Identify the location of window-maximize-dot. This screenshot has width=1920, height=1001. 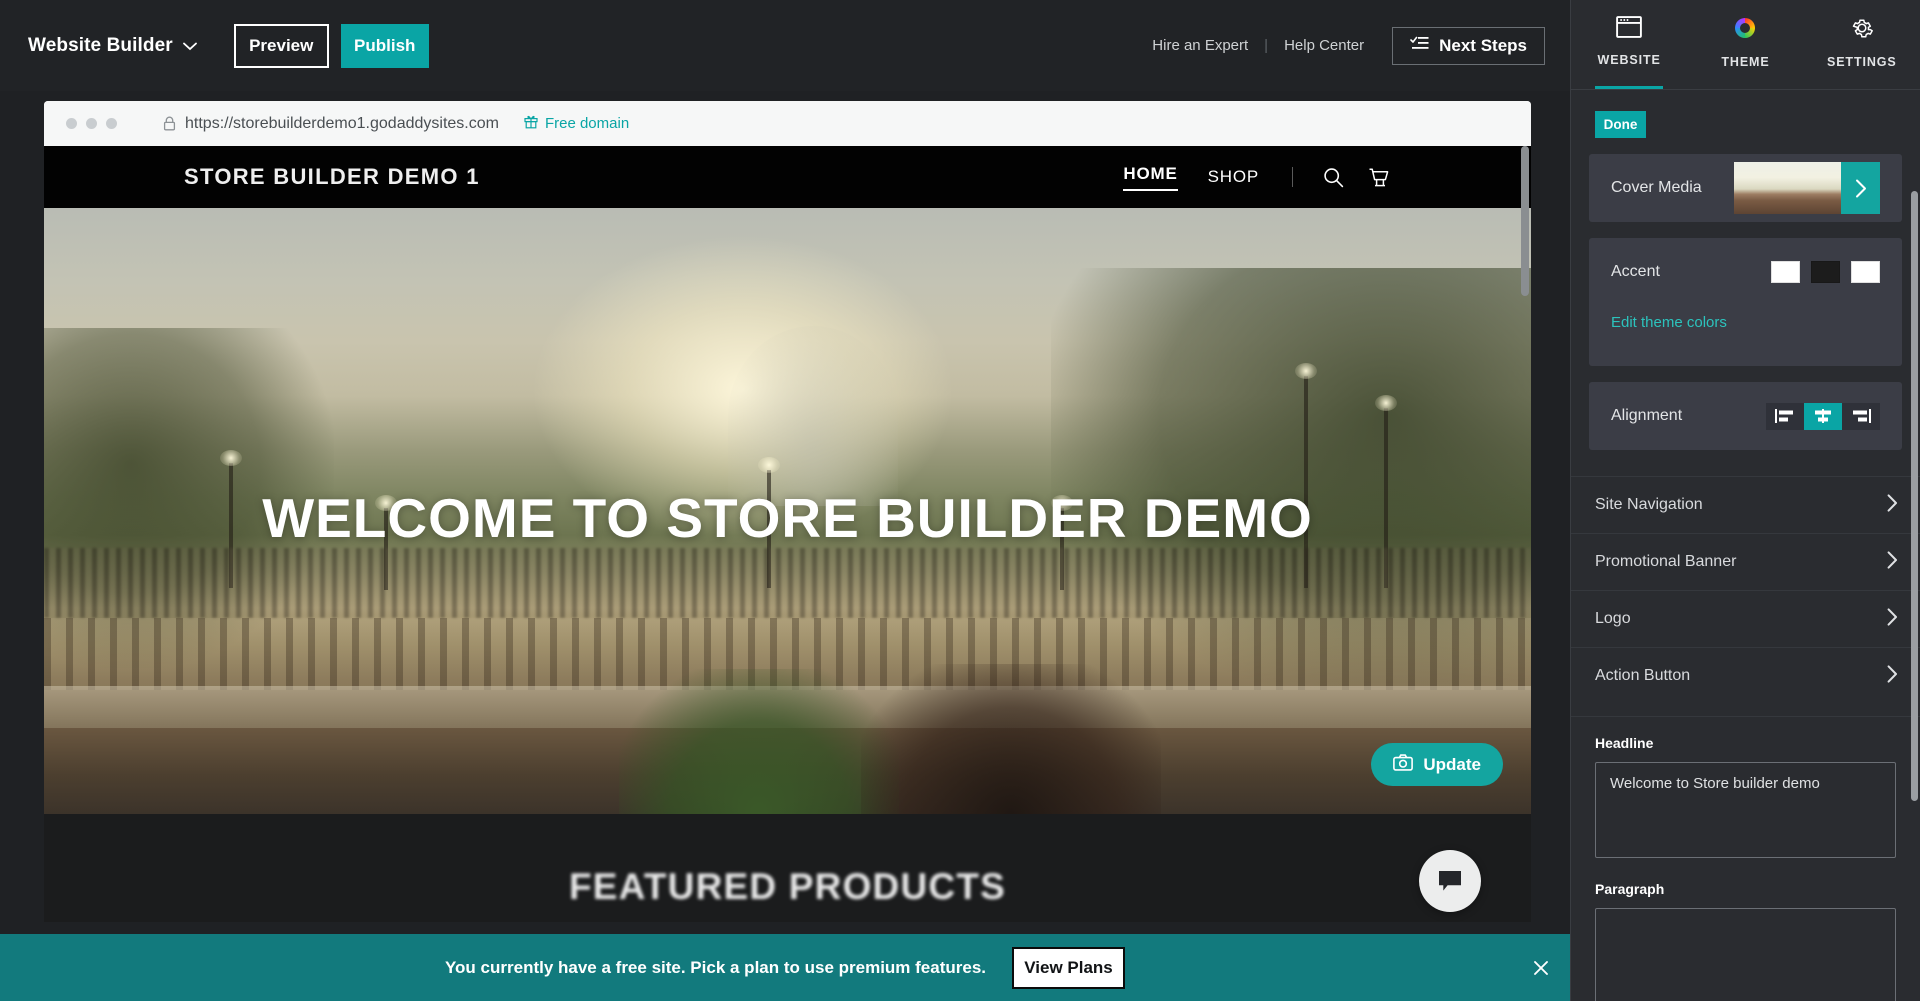
(111, 123).